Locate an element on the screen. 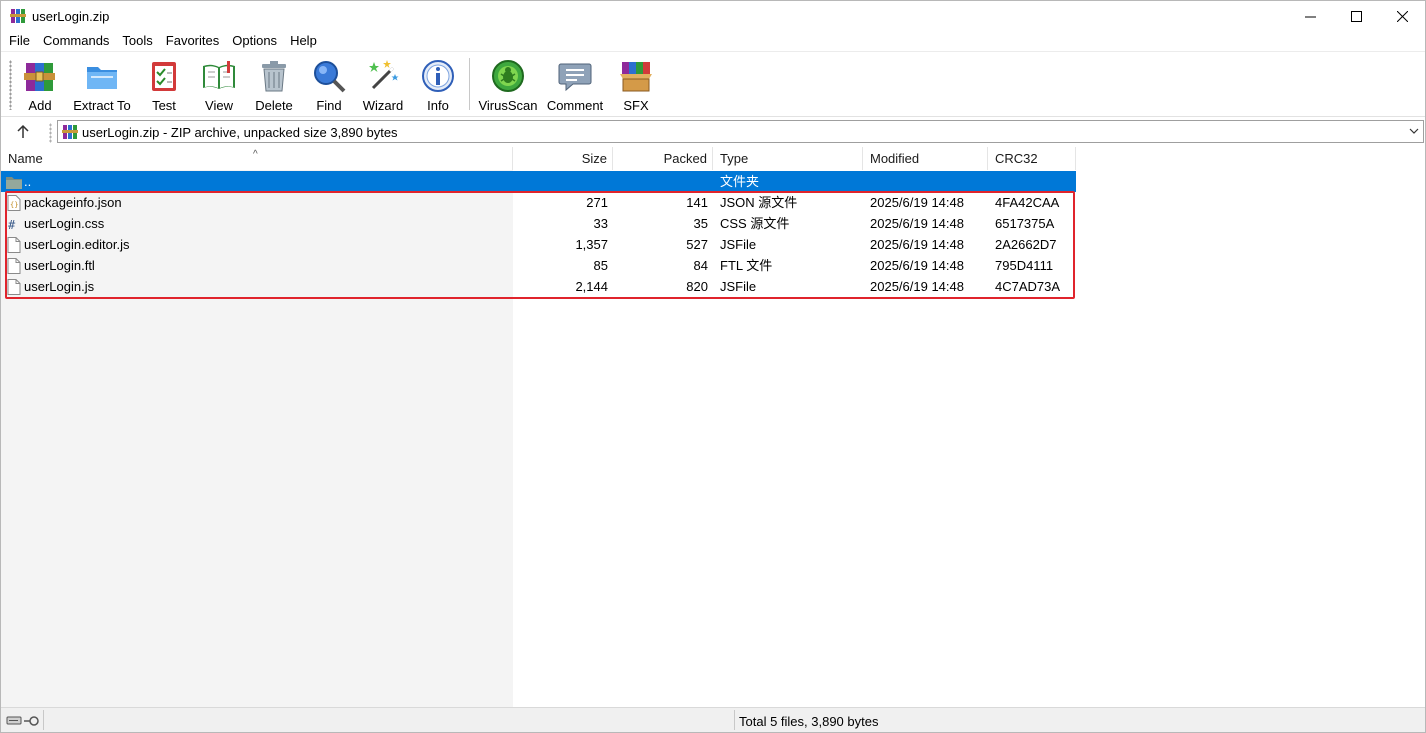 This screenshot has width=1426, height=733. minimize-button is located at coordinates (1310, 16).